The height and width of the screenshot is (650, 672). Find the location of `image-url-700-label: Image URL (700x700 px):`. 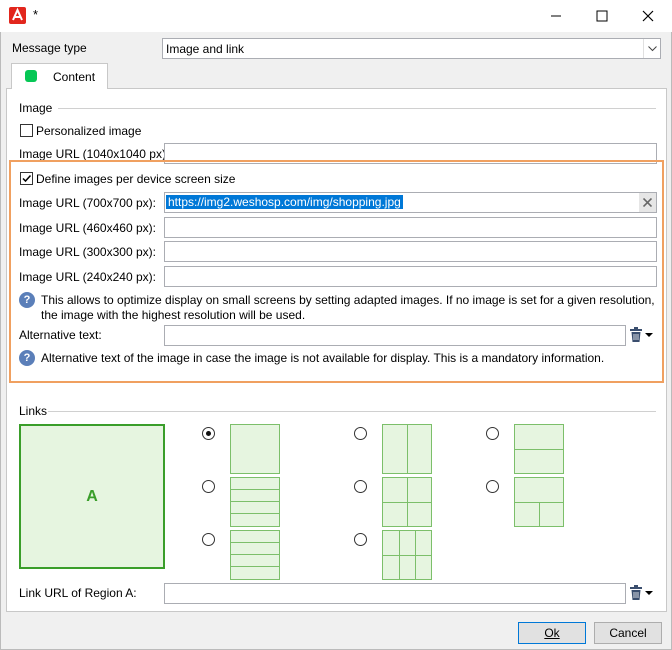

image-url-700-label: Image URL (700x700 px): is located at coordinates (87, 203).